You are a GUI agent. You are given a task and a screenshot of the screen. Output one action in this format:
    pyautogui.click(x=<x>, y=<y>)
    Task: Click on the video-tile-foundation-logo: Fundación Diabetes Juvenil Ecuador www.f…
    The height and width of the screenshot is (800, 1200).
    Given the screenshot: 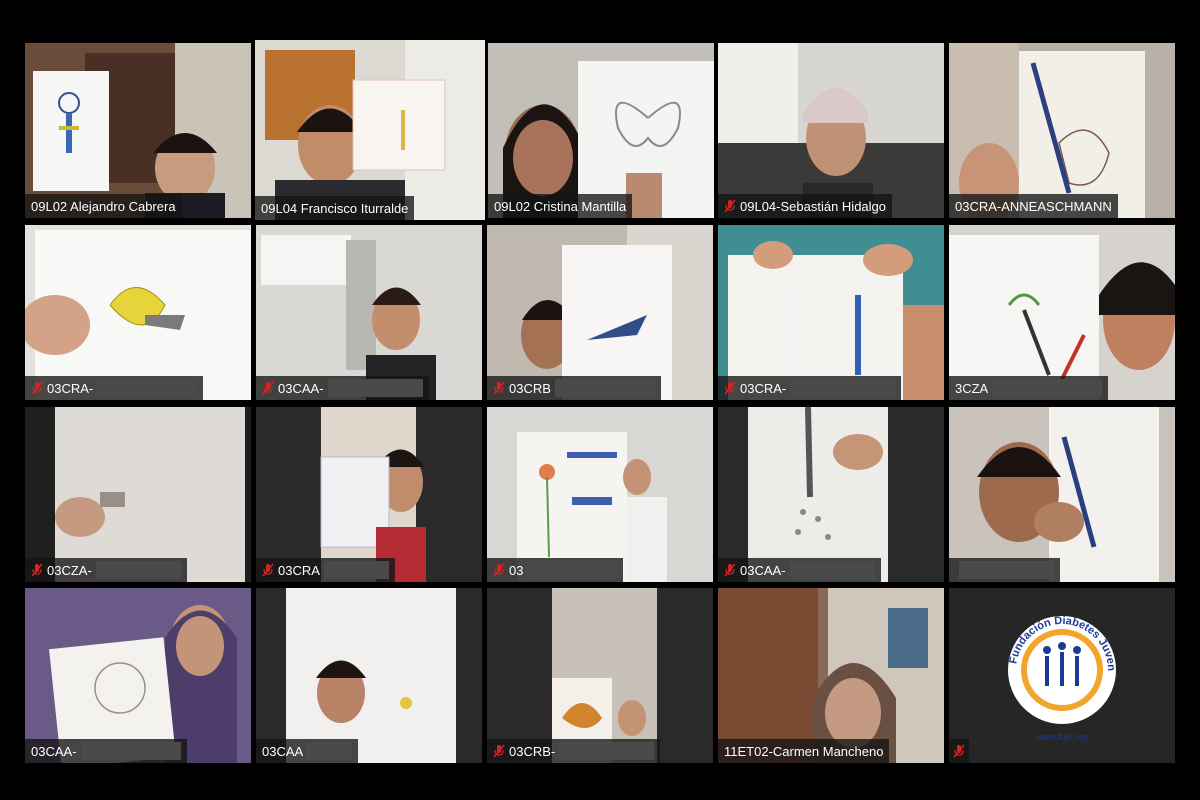 What is the action you would take?
    pyautogui.click(x=1062, y=675)
    